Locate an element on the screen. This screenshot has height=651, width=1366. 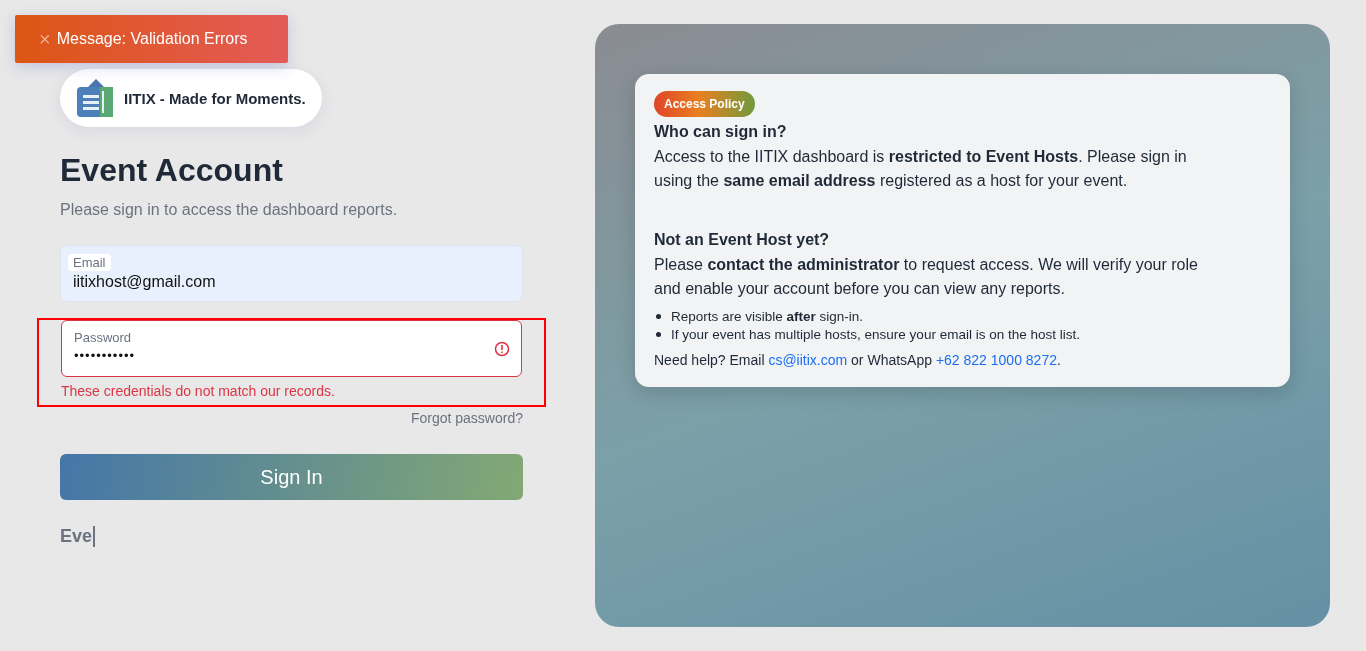
policy-badge: Access Policy is located at coordinates (704, 104).